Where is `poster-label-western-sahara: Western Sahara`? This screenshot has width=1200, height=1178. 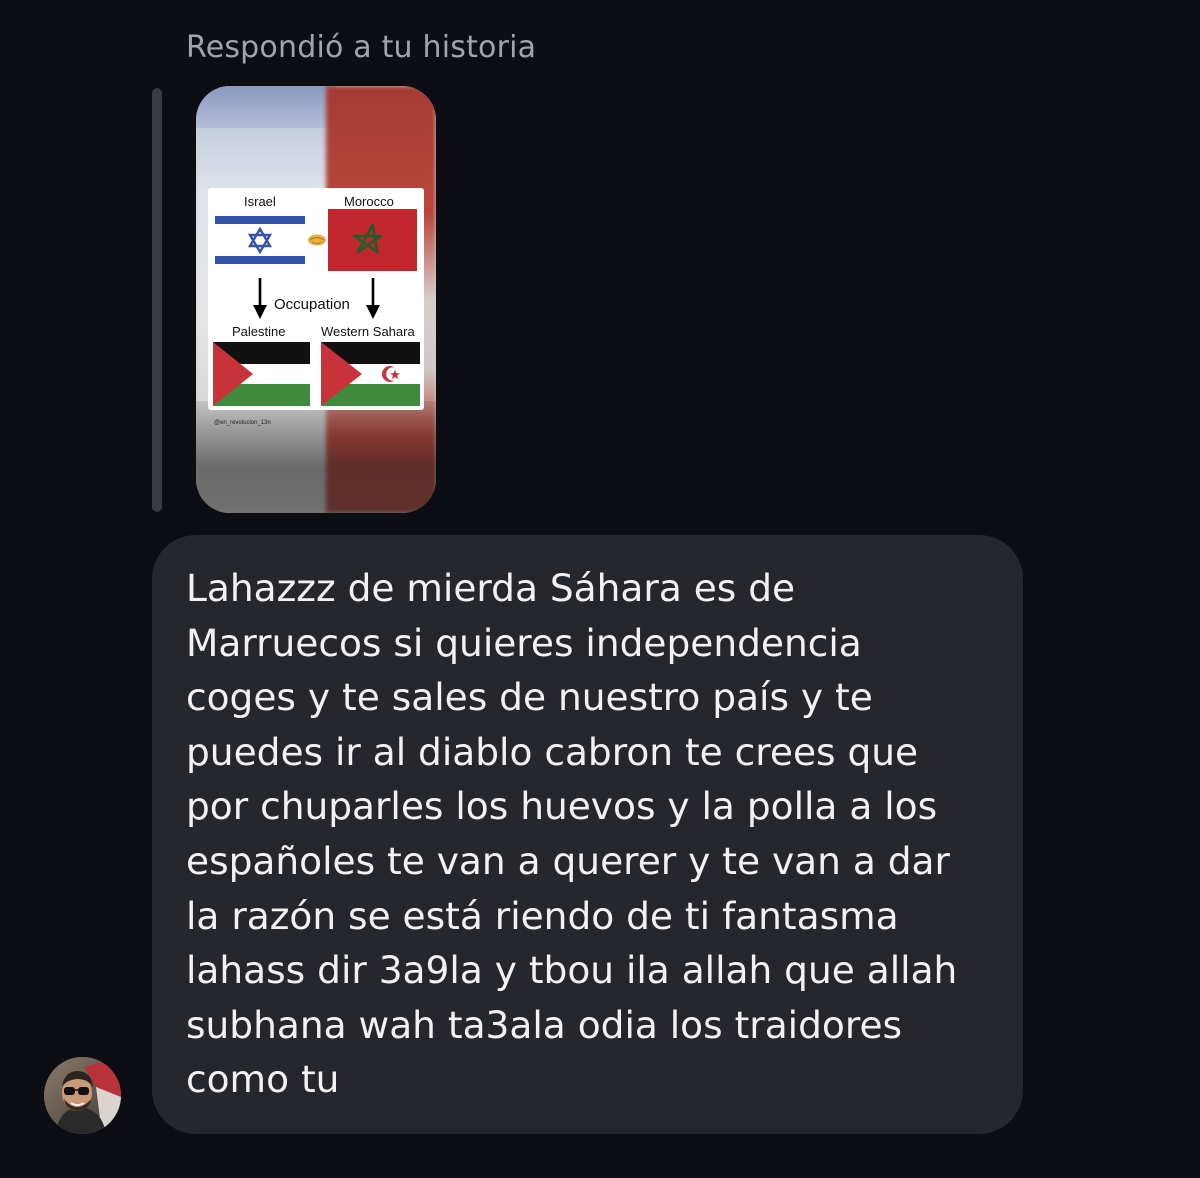
poster-label-western-sahara: Western Sahara is located at coordinates (368, 331).